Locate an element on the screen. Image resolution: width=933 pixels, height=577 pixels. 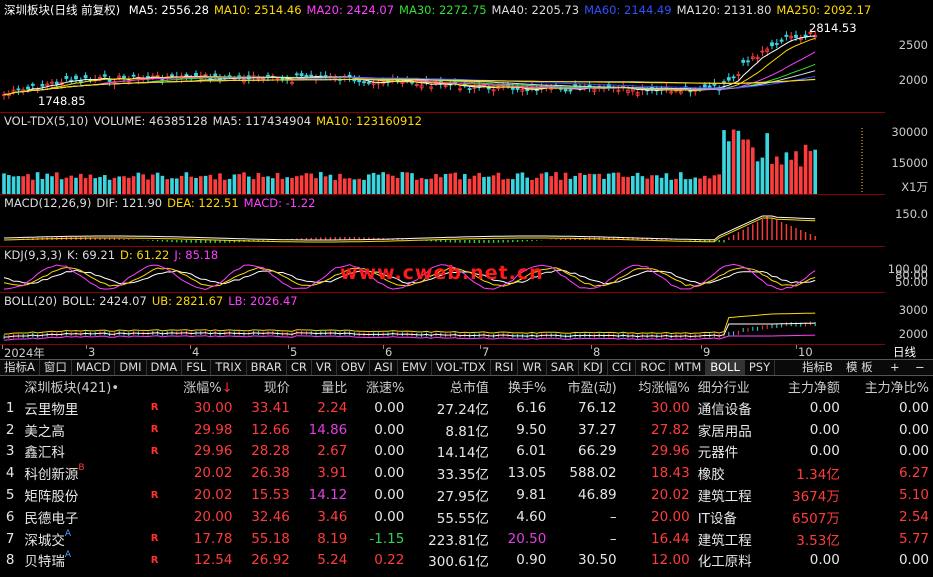
pe-ratio: – is located at coordinates (613, 516).